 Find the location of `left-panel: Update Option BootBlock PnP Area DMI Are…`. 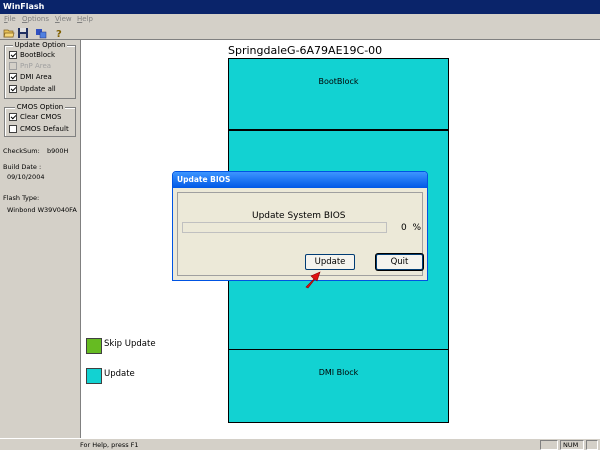

left-panel: Update Option BootBlock PnP Area DMI Are… is located at coordinates (40, 239).